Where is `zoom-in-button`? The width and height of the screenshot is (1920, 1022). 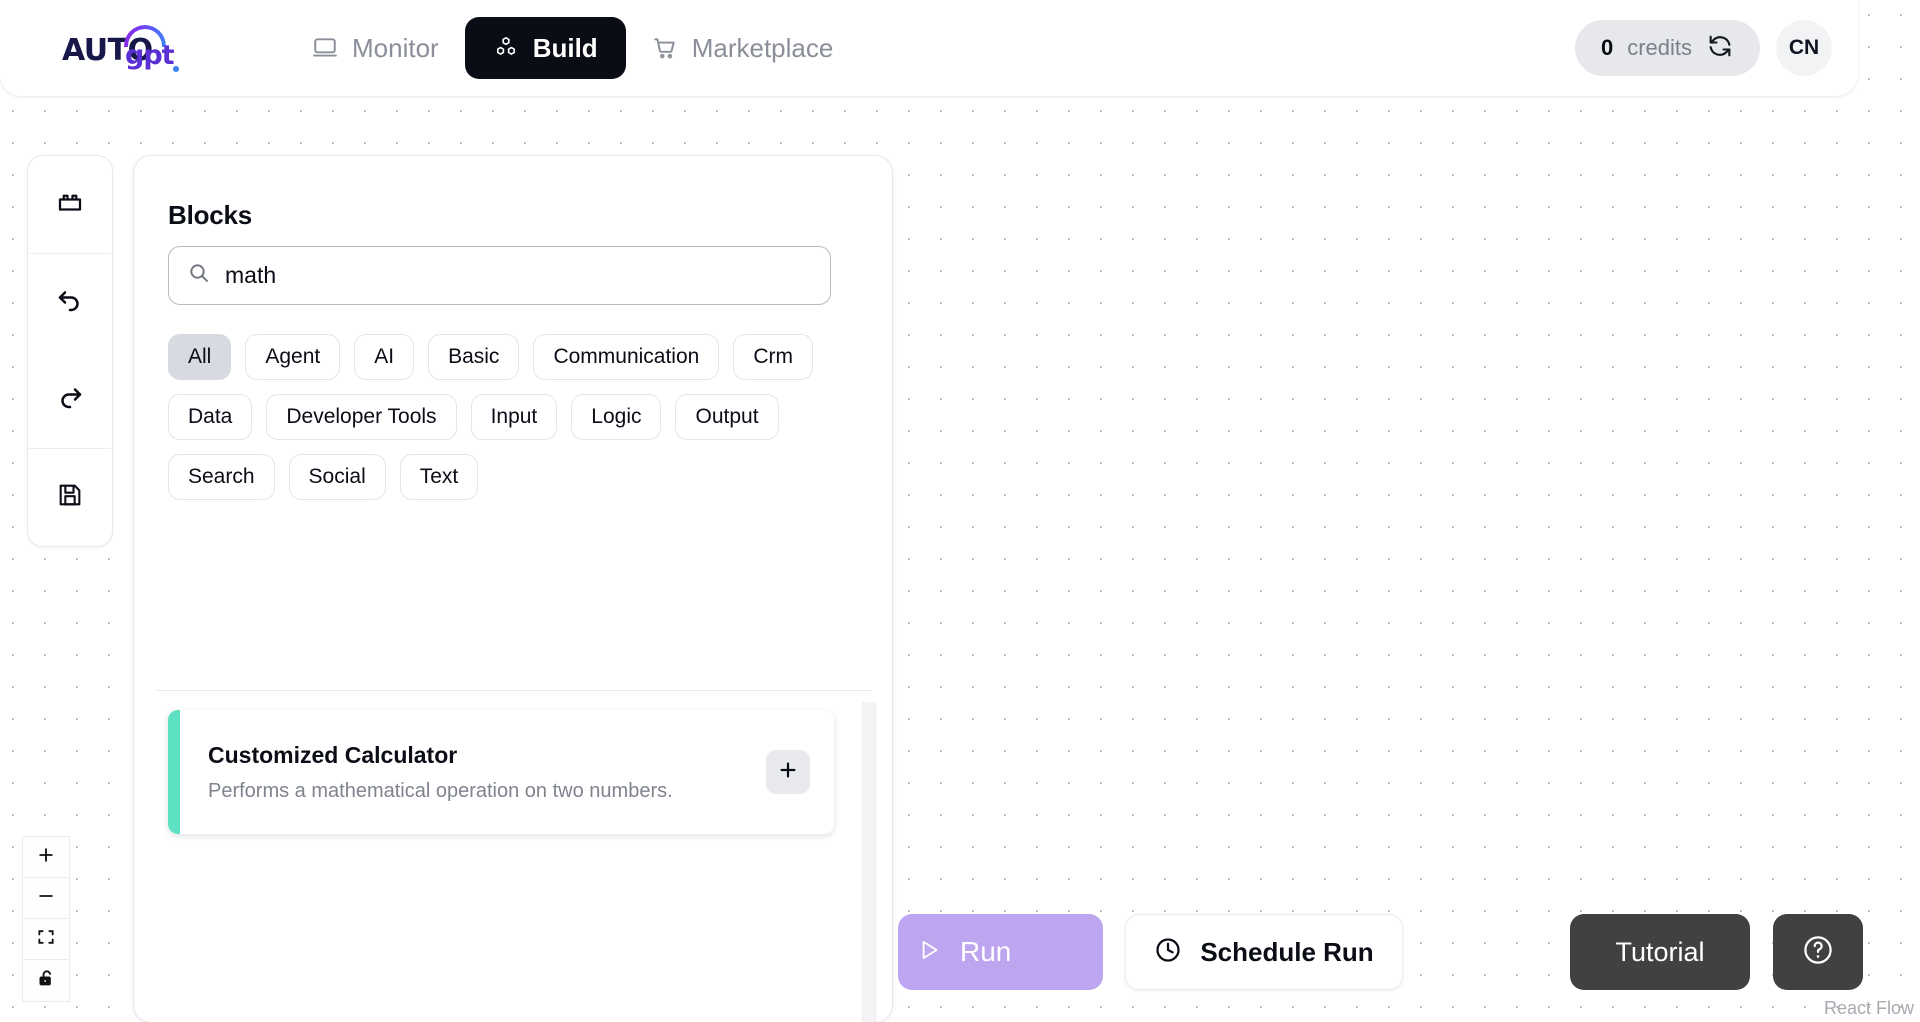 zoom-in-button is located at coordinates (46, 857).